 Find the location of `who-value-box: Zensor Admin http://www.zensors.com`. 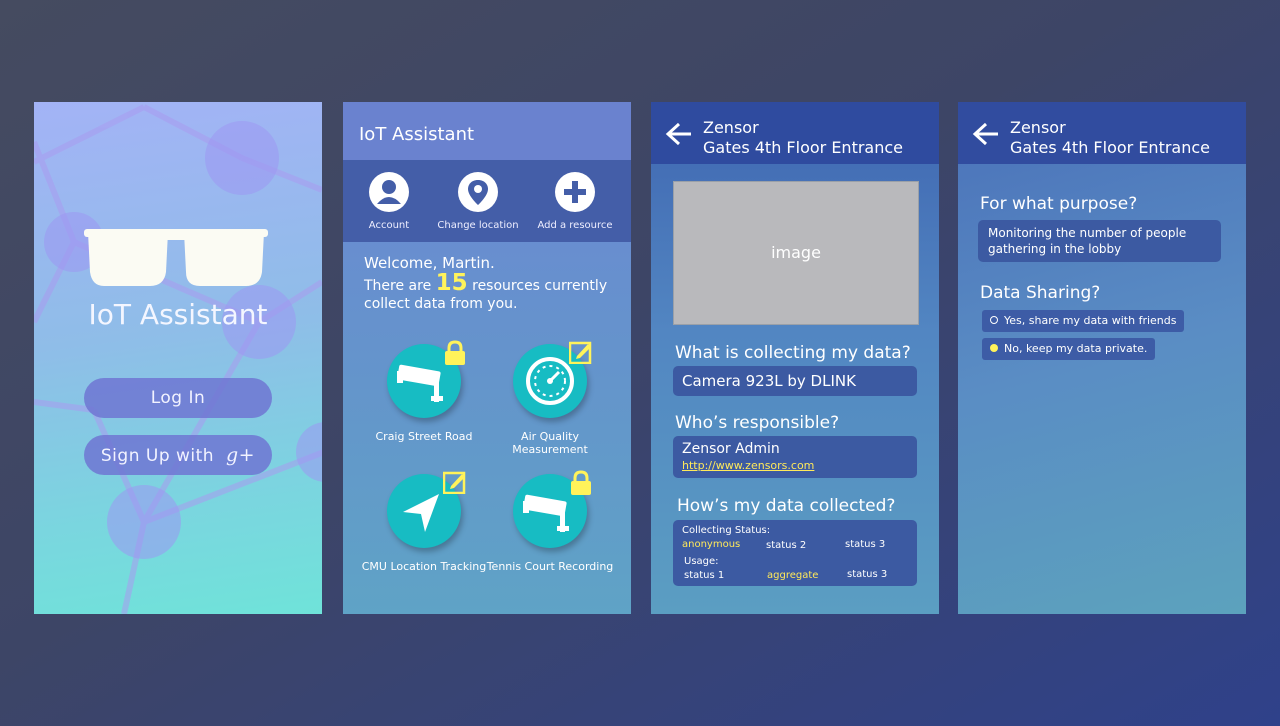

who-value-box: Zensor Admin http://www.zensors.com is located at coordinates (795, 457).